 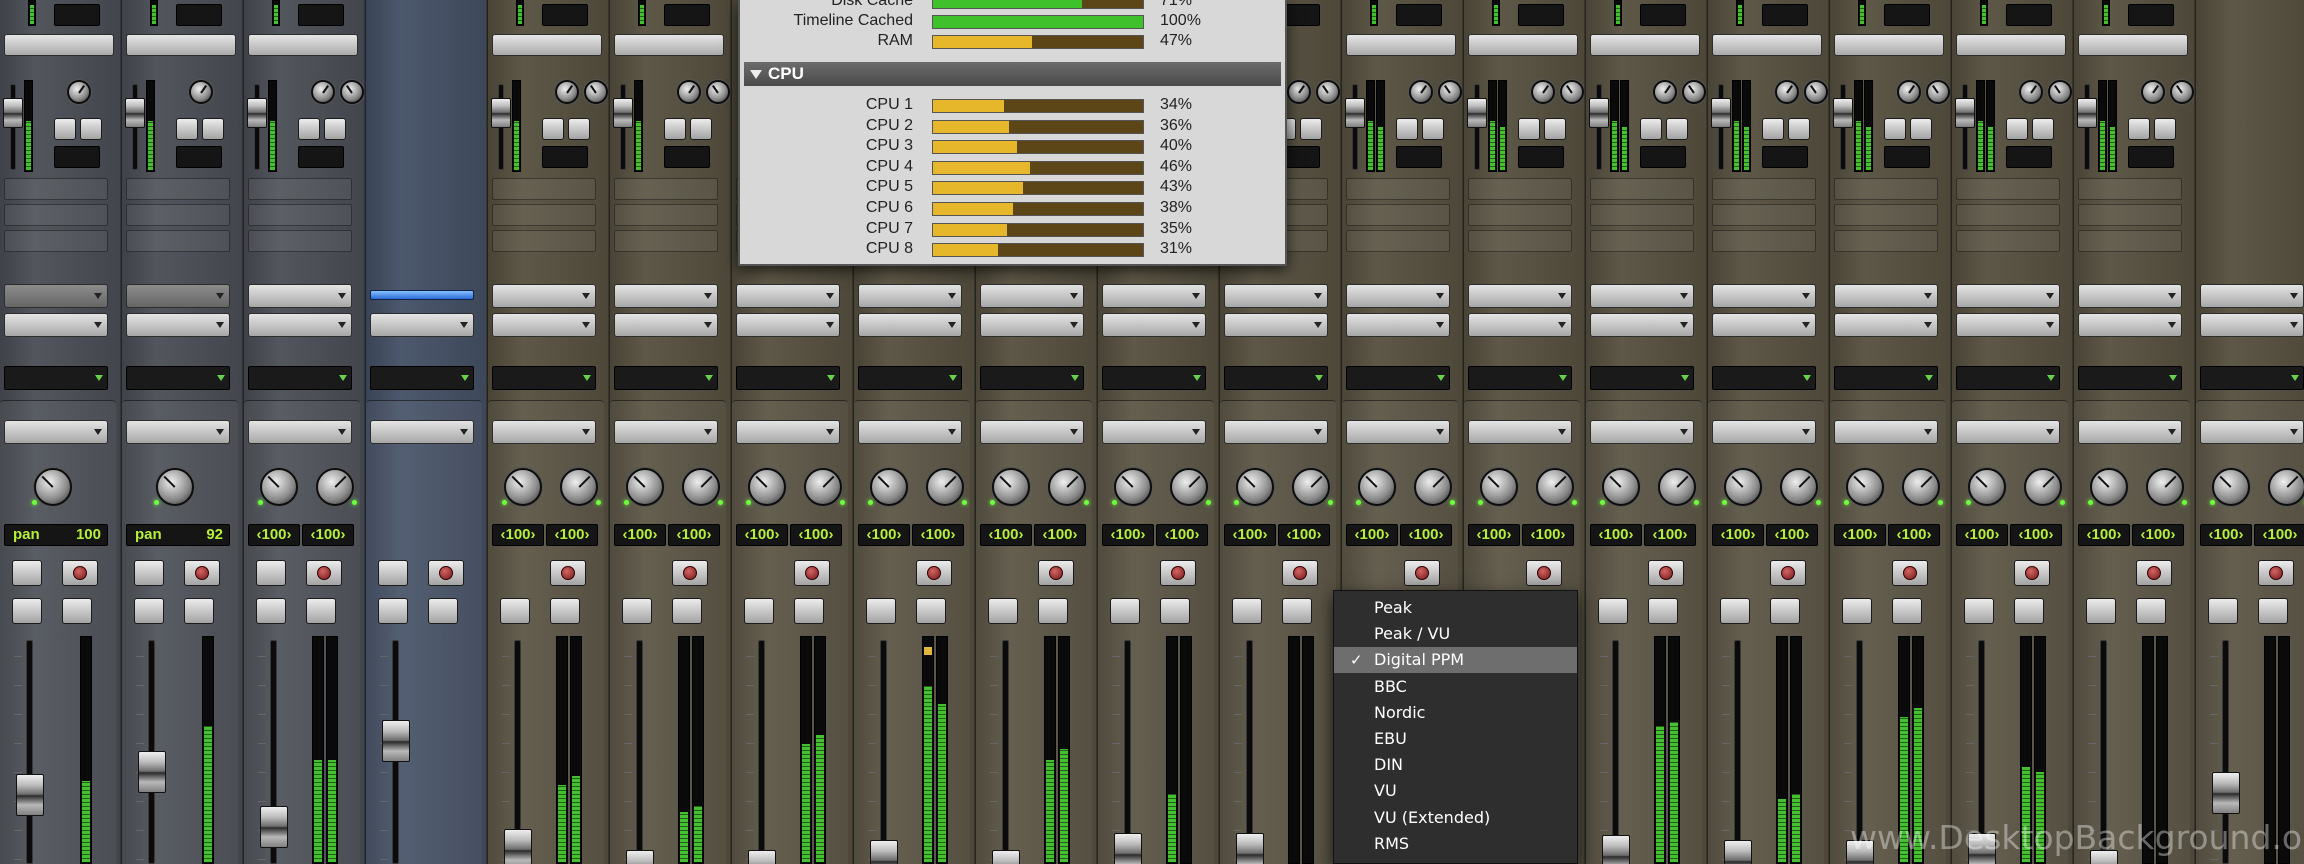 What do you see at coordinates (52, 487) in the screenshot?
I see `pan-knob` at bounding box center [52, 487].